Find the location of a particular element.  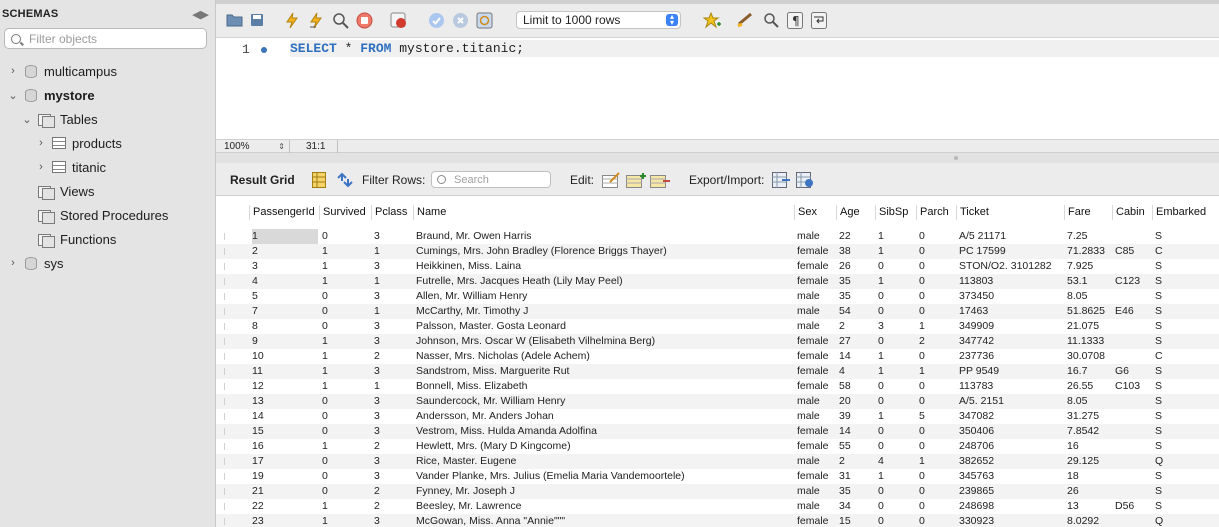

cell-ticket: STON/O2. 3101282 is located at coordinates (1011, 266).